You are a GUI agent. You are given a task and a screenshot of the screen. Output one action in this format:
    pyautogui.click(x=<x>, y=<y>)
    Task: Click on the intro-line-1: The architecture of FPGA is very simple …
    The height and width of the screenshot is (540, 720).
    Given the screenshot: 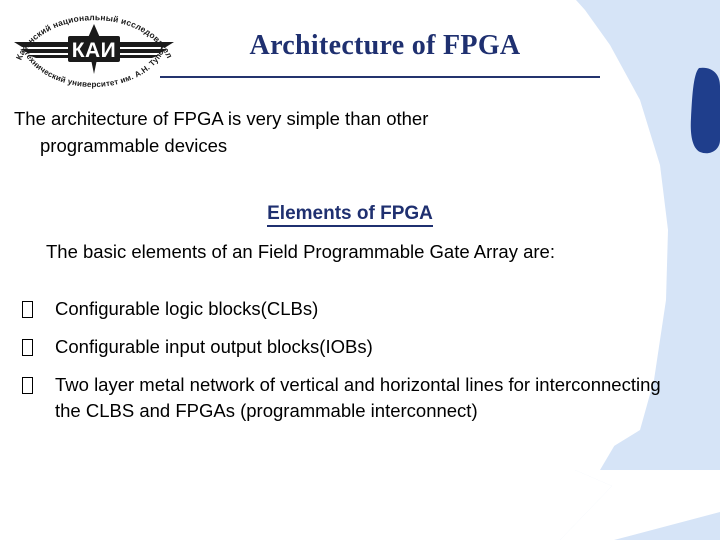 What is the action you would take?
    pyautogui.click(x=221, y=118)
    